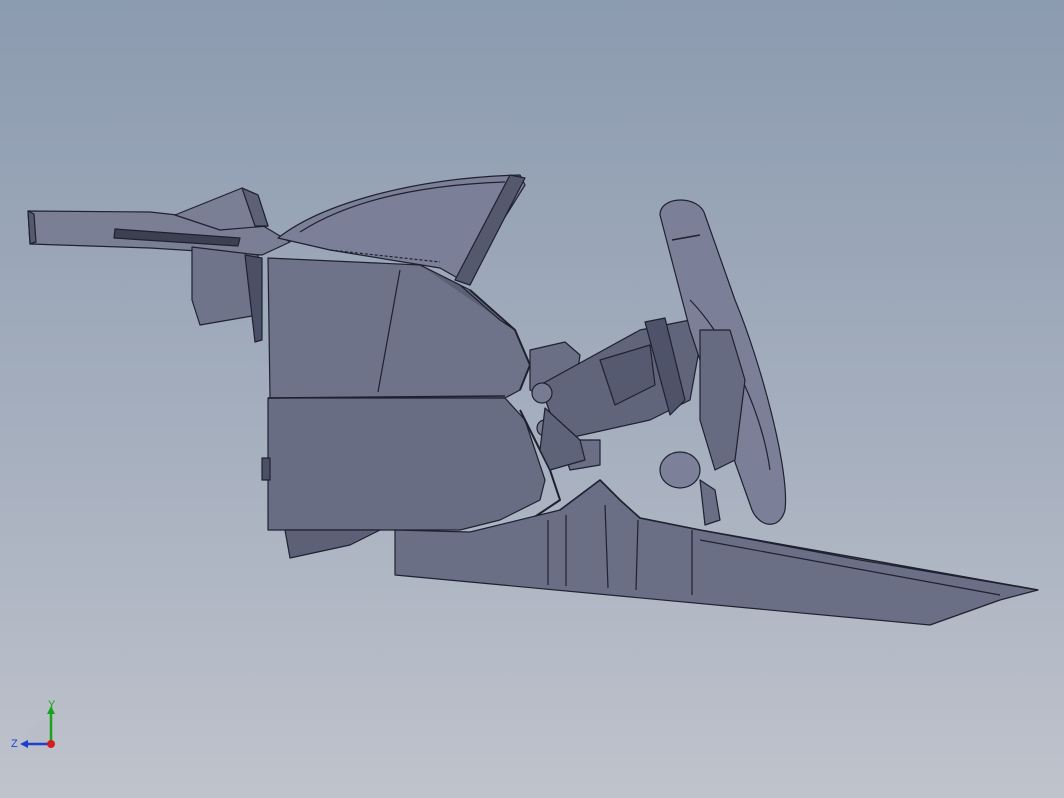 The width and height of the screenshot is (1064, 798). Describe the element at coordinates (411, 468) in the screenshot. I see `dashboard-lower-block` at that location.